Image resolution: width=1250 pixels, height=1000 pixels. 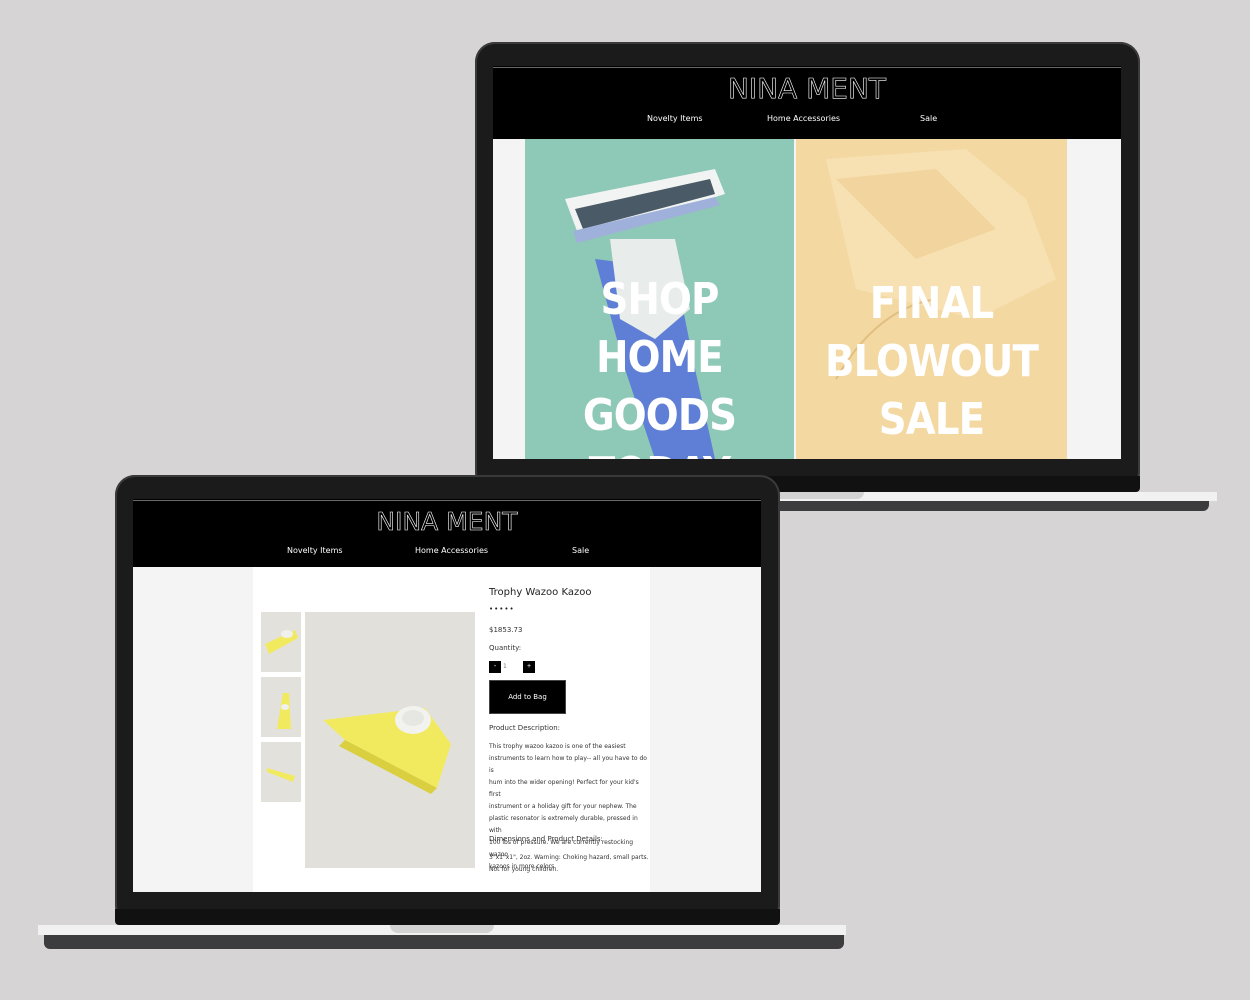 I want to click on product-price: $1853.73, so click(x=506, y=630).